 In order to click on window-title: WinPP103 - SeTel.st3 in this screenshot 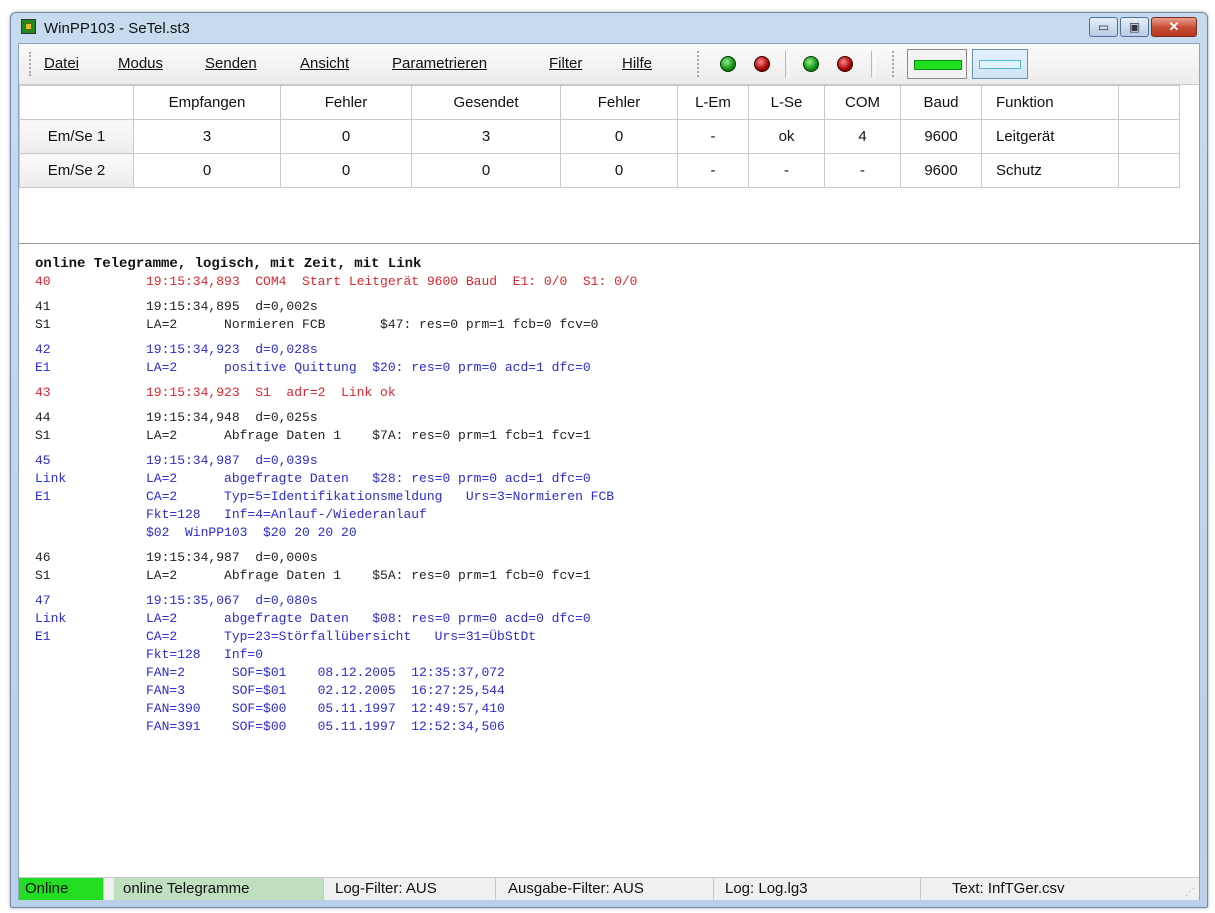, I will do `click(117, 28)`.